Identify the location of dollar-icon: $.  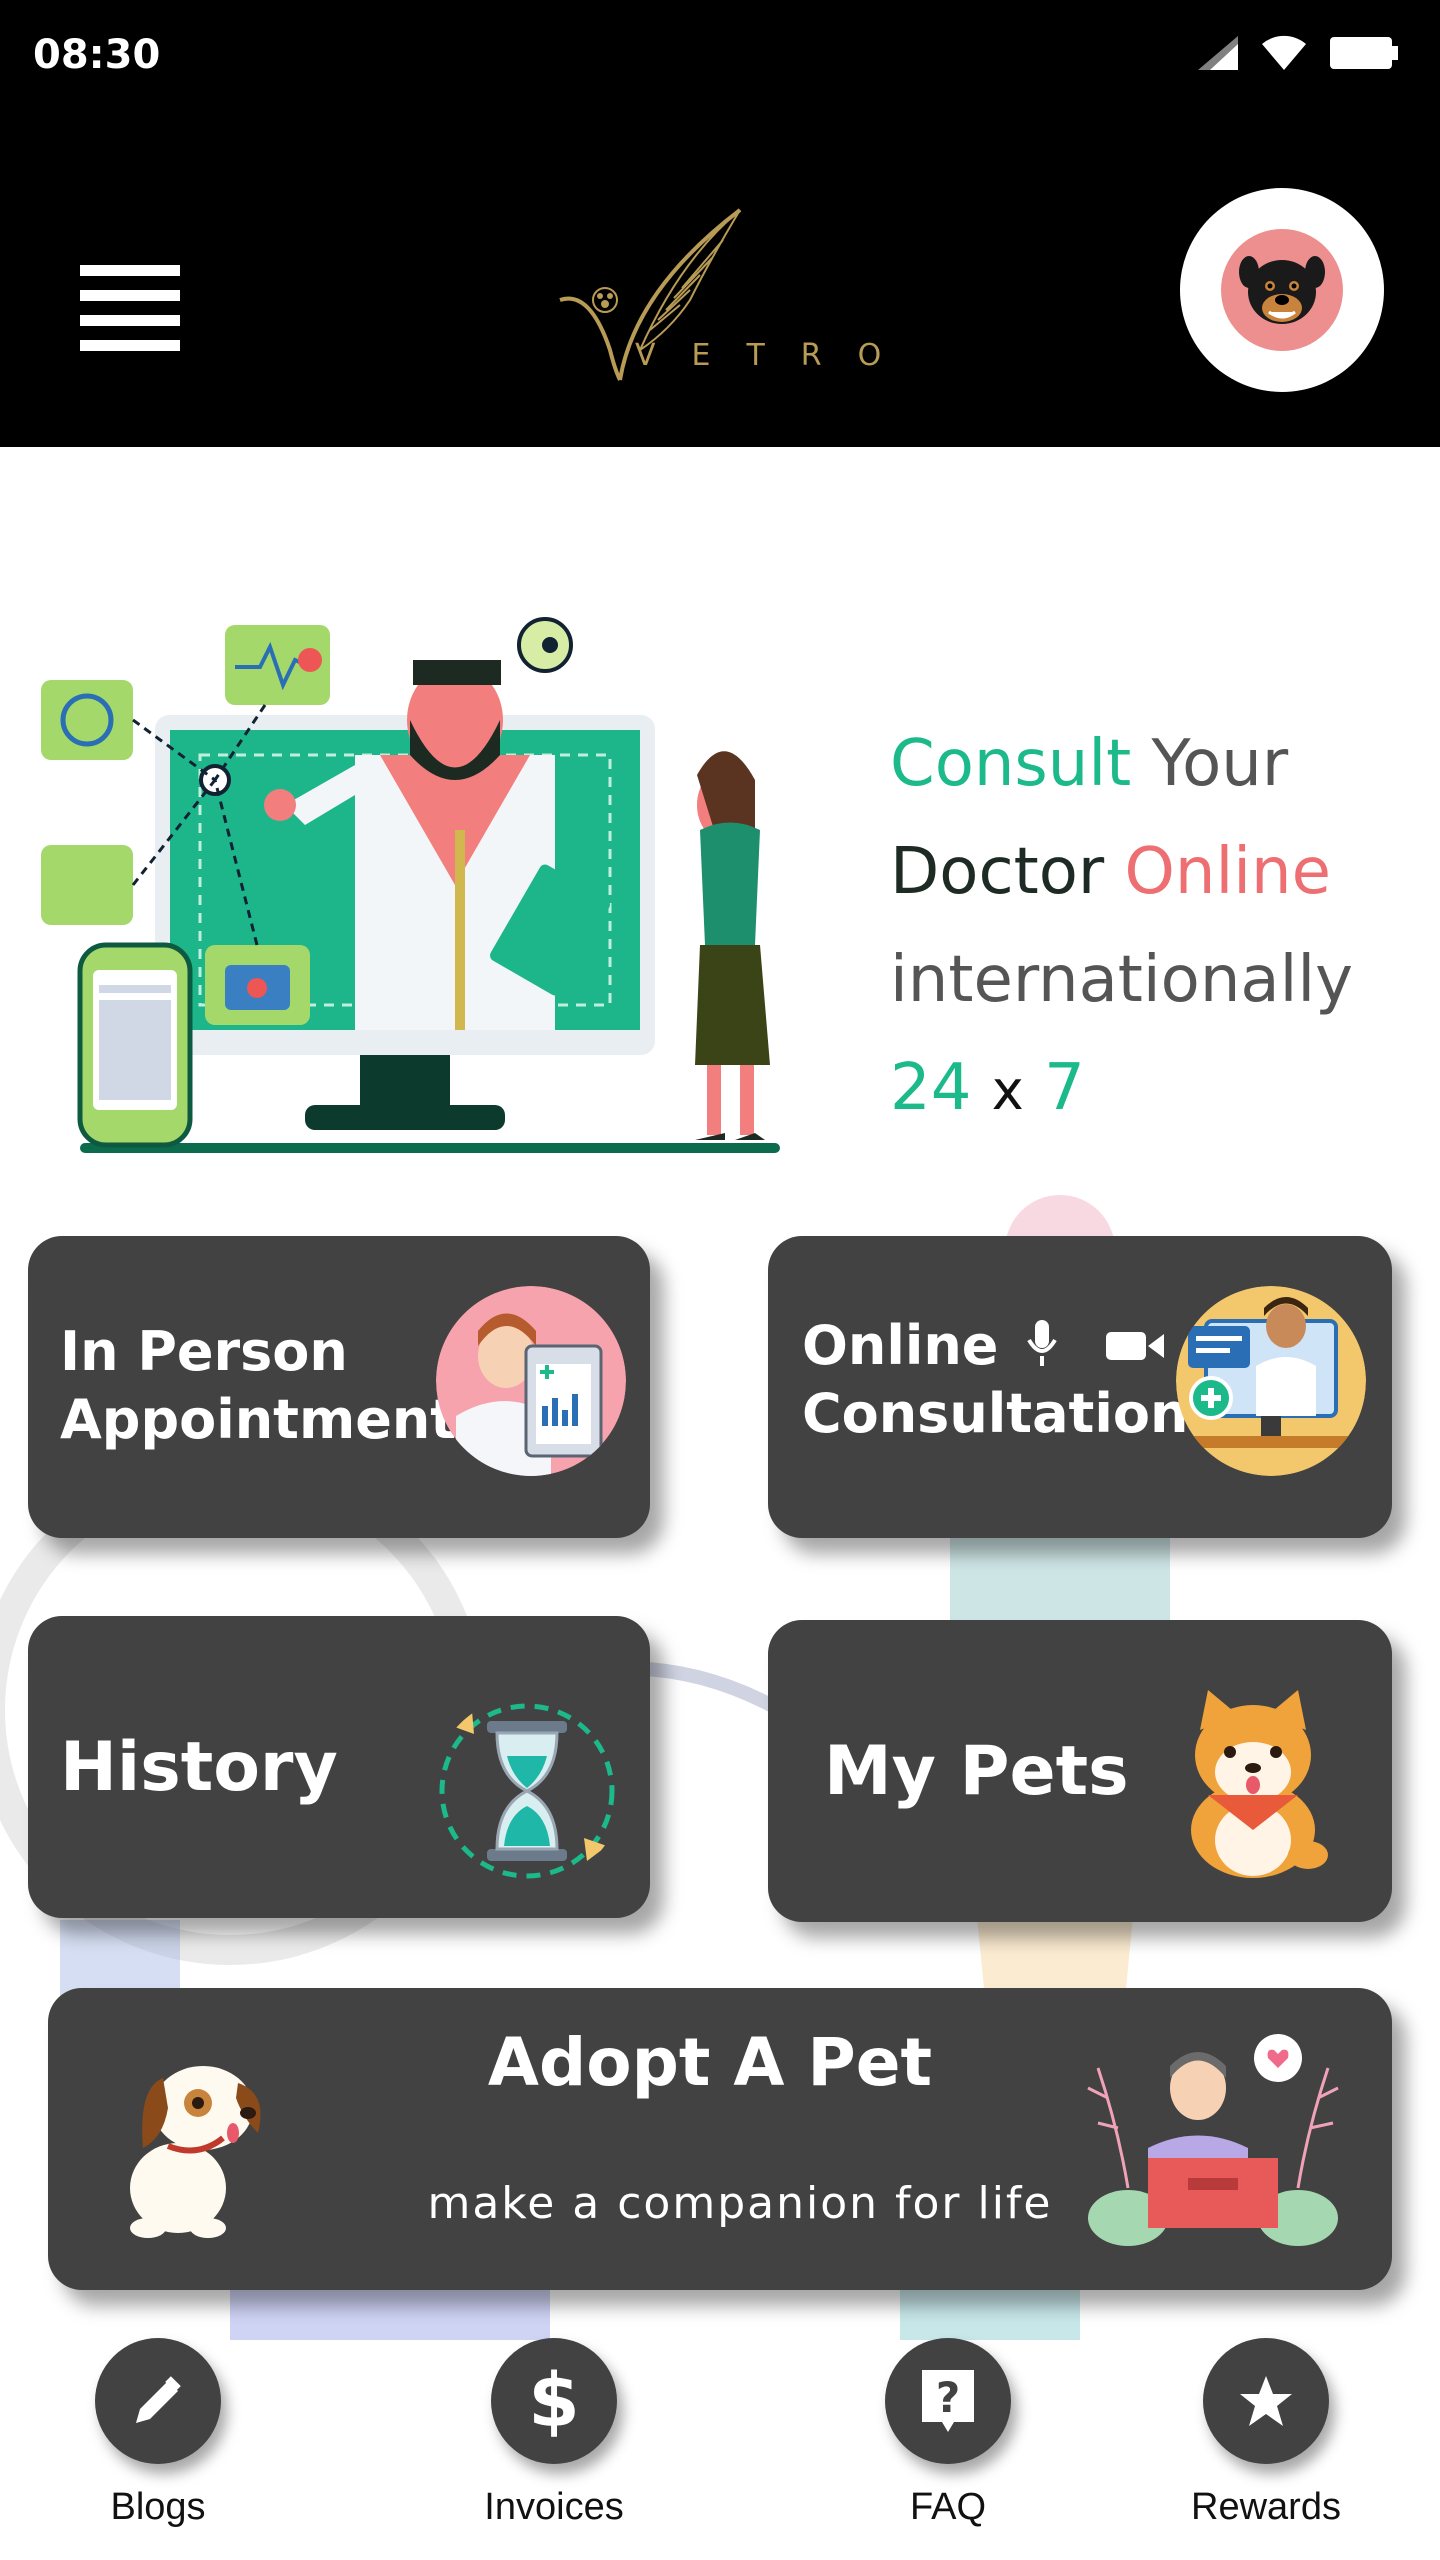
(554, 2401).